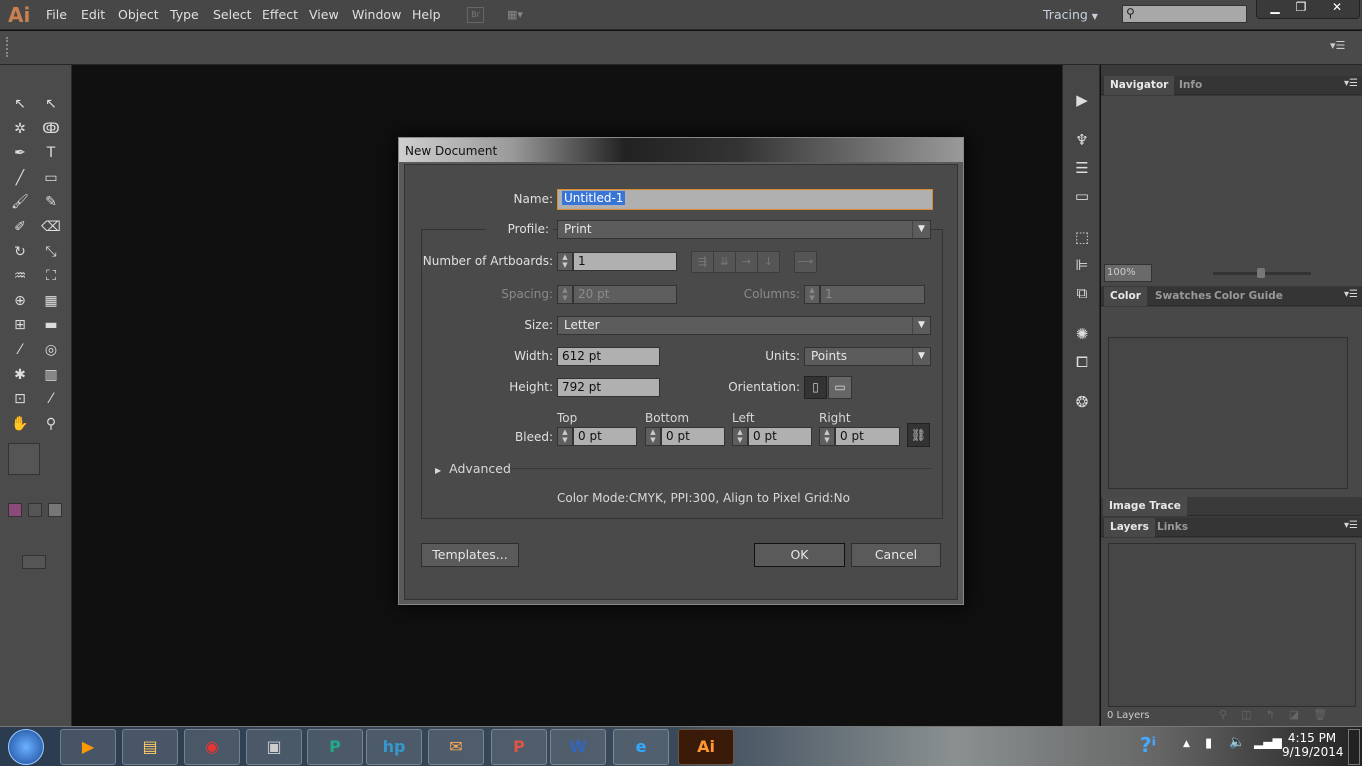 This screenshot has height=766, width=1362. I want to click on clock: 4:15 PM 9/19/2014, so click(1313, 745).